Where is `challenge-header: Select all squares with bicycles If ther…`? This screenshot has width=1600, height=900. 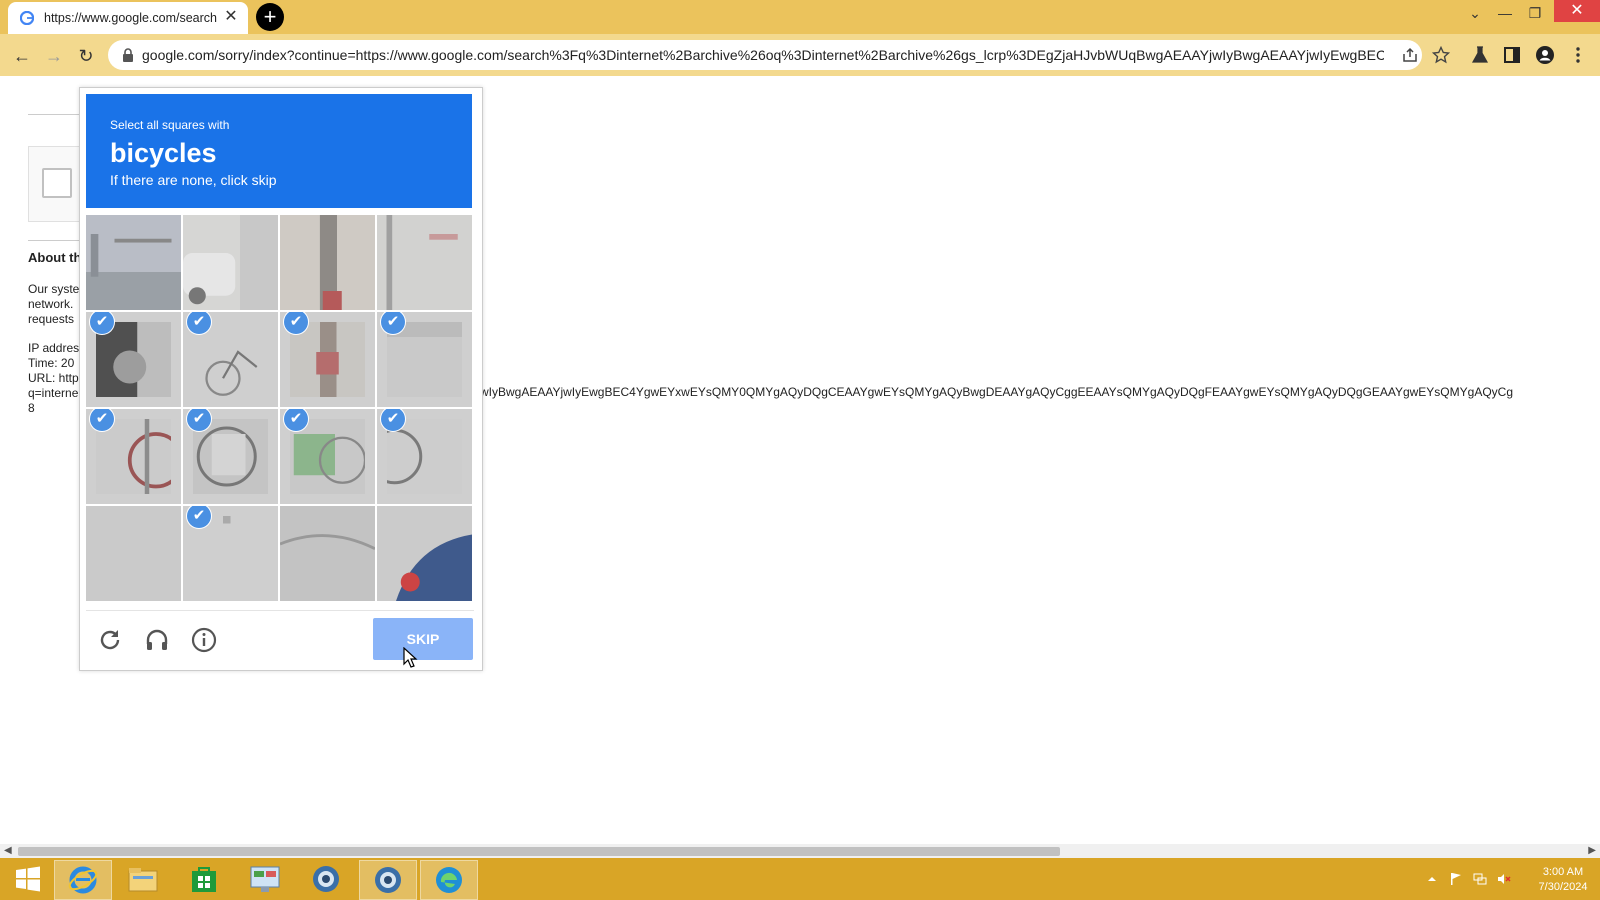
challenge-header: Select all squares with bicycles If ther… is located at coordinates (279, 151).